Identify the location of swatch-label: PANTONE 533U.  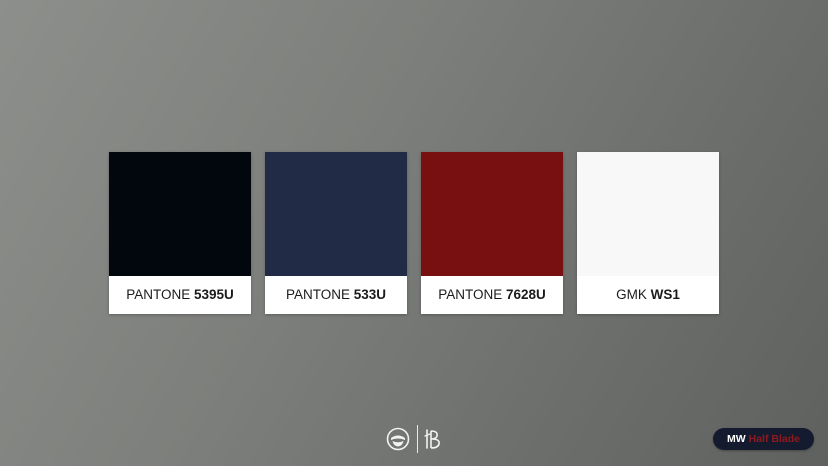
(336, 295).